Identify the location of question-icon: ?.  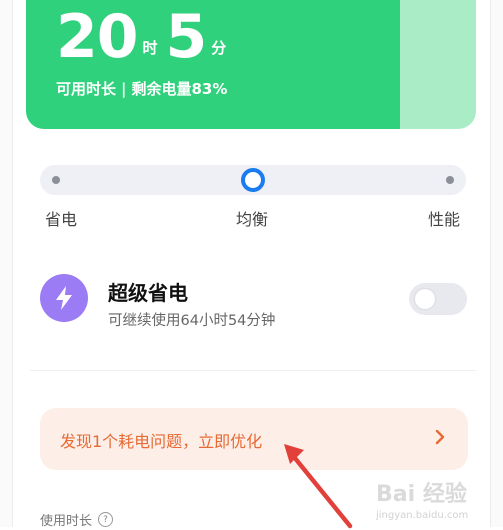
(106, 519).